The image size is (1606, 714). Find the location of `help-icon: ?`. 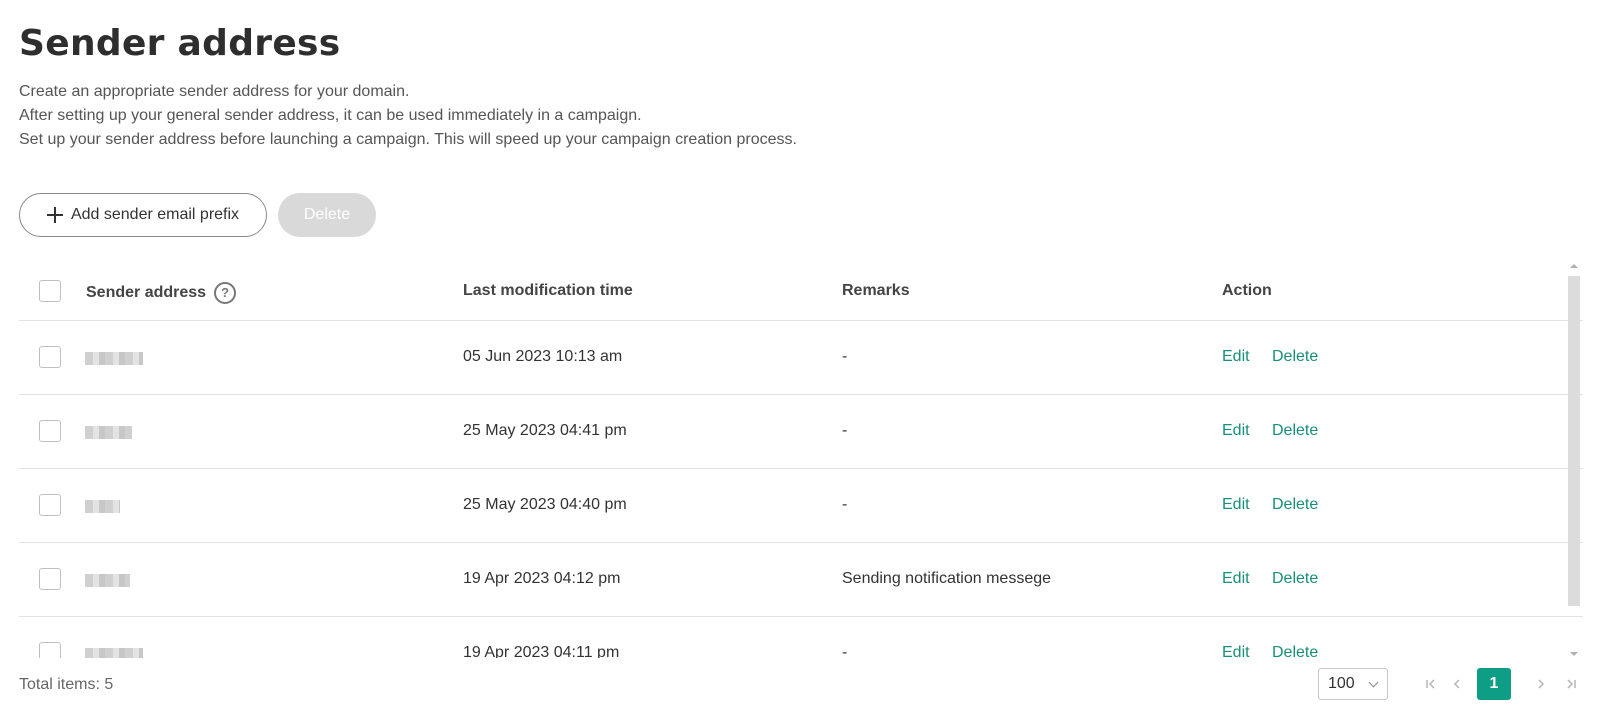

help-icon: ? is located at coordinates (225, 293).